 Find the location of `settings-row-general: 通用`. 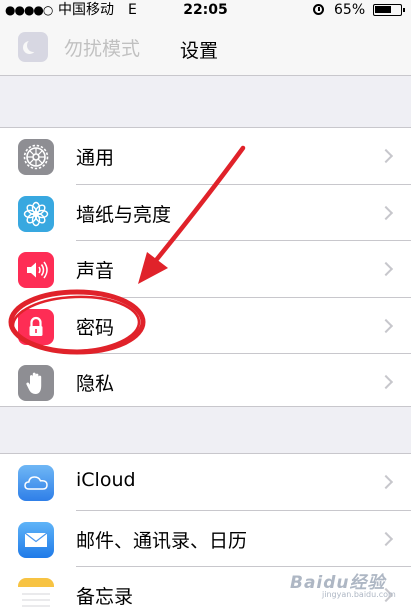

settings-row-general: 通用 is located at coordinates (205, 156).